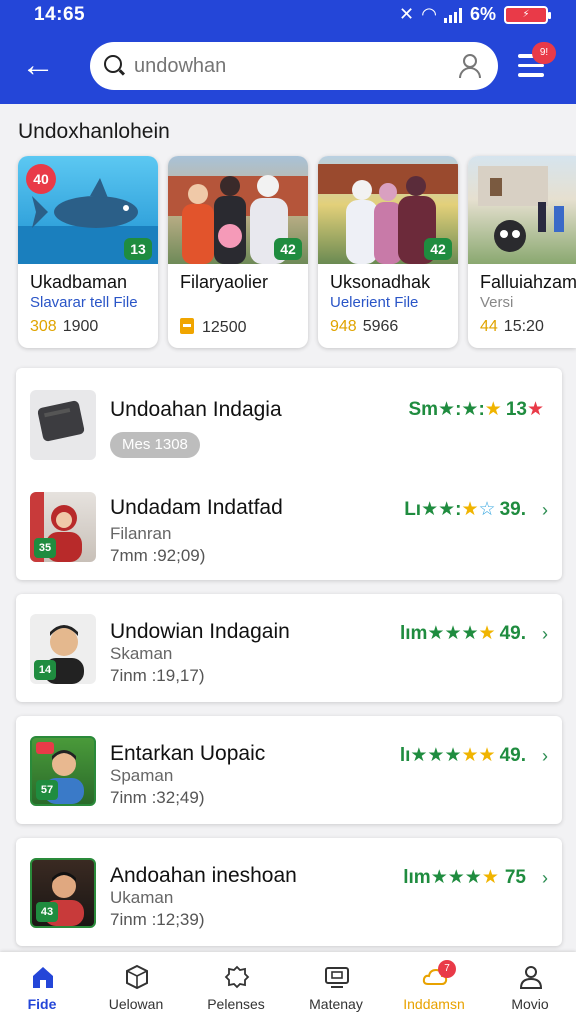  What do you see at coordinates (434, 1004) in the screenshot?
I see `nav-label: Inddamsn` at bounding box center [434, 1004].